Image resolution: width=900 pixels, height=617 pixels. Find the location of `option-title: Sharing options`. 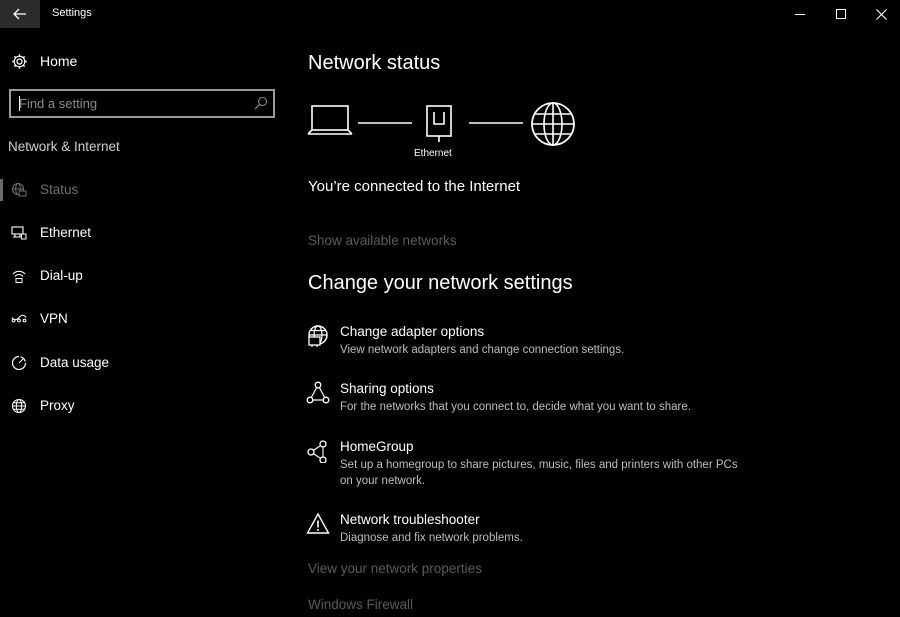

option-title: Sharing options is located at coordinates (387, 388).